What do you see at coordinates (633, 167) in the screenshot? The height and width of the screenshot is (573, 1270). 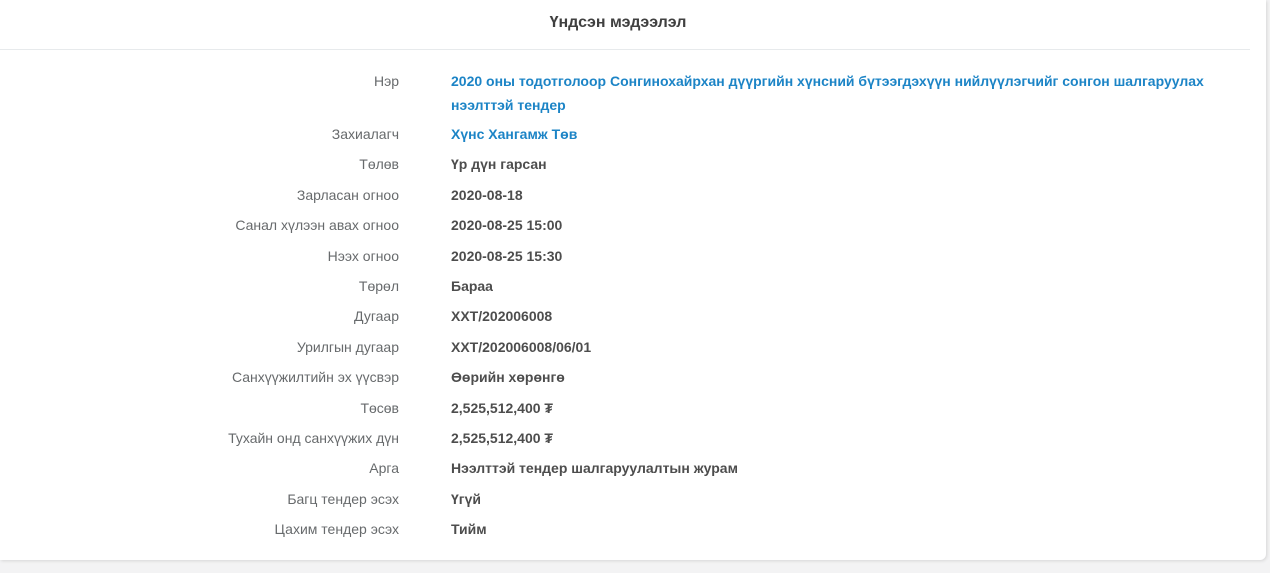 I see `field-row-status: Төлөв Үр дүн гарсан` at bounding box center [633, 167].